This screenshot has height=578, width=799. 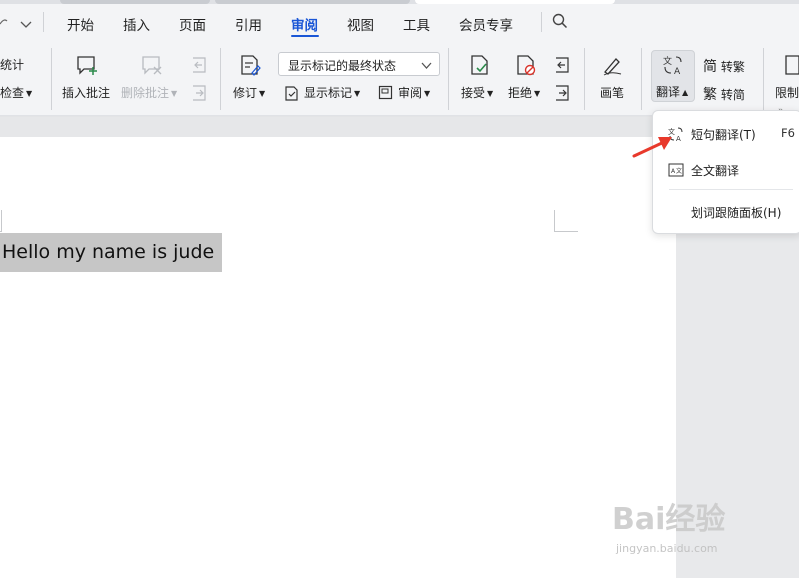 What do you see at coordinates (710, 67) in the screenshot?
I see `traditional-icon: 简` at bounding box center [710, 67].